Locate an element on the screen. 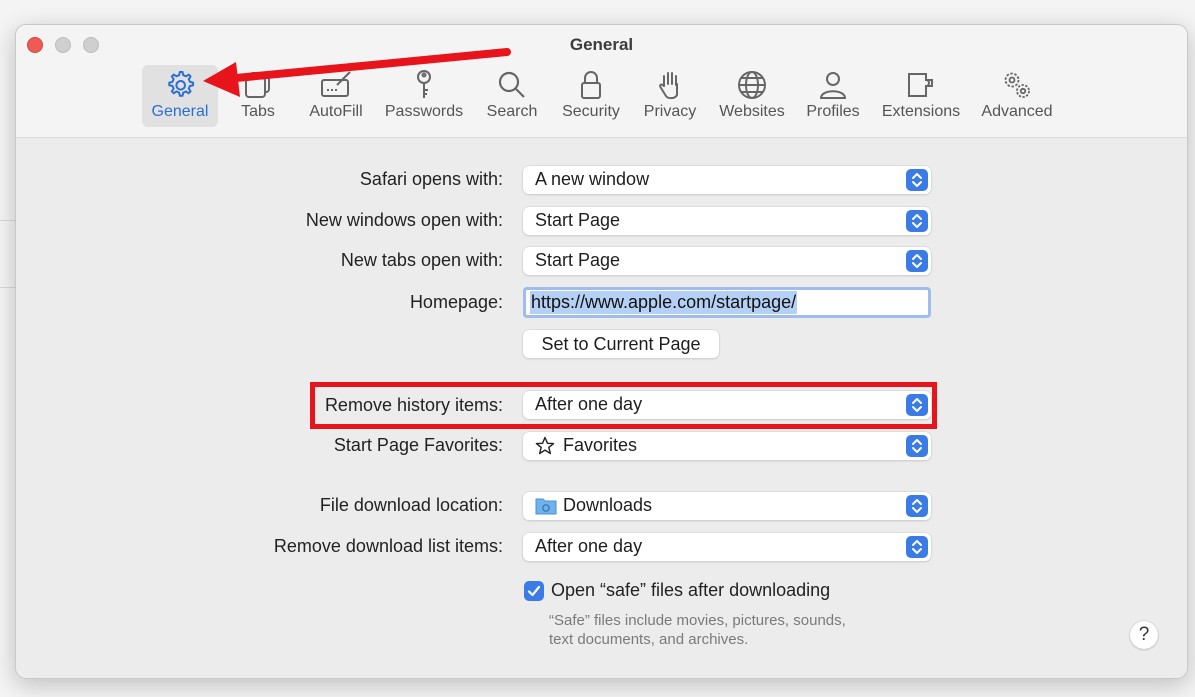 The image size is (1195, 697). homepage-field: https://www.apple.com/startpage/ is located at coordinates (727, 302).